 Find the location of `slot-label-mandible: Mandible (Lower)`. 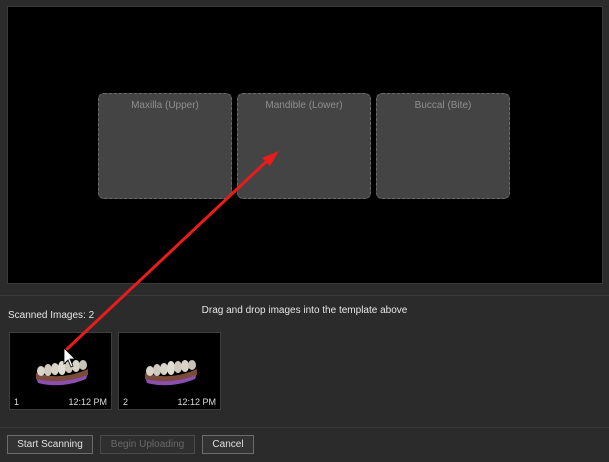

slot-label-mandible: Mandible (Lower) is located at coordinates (304, 105).